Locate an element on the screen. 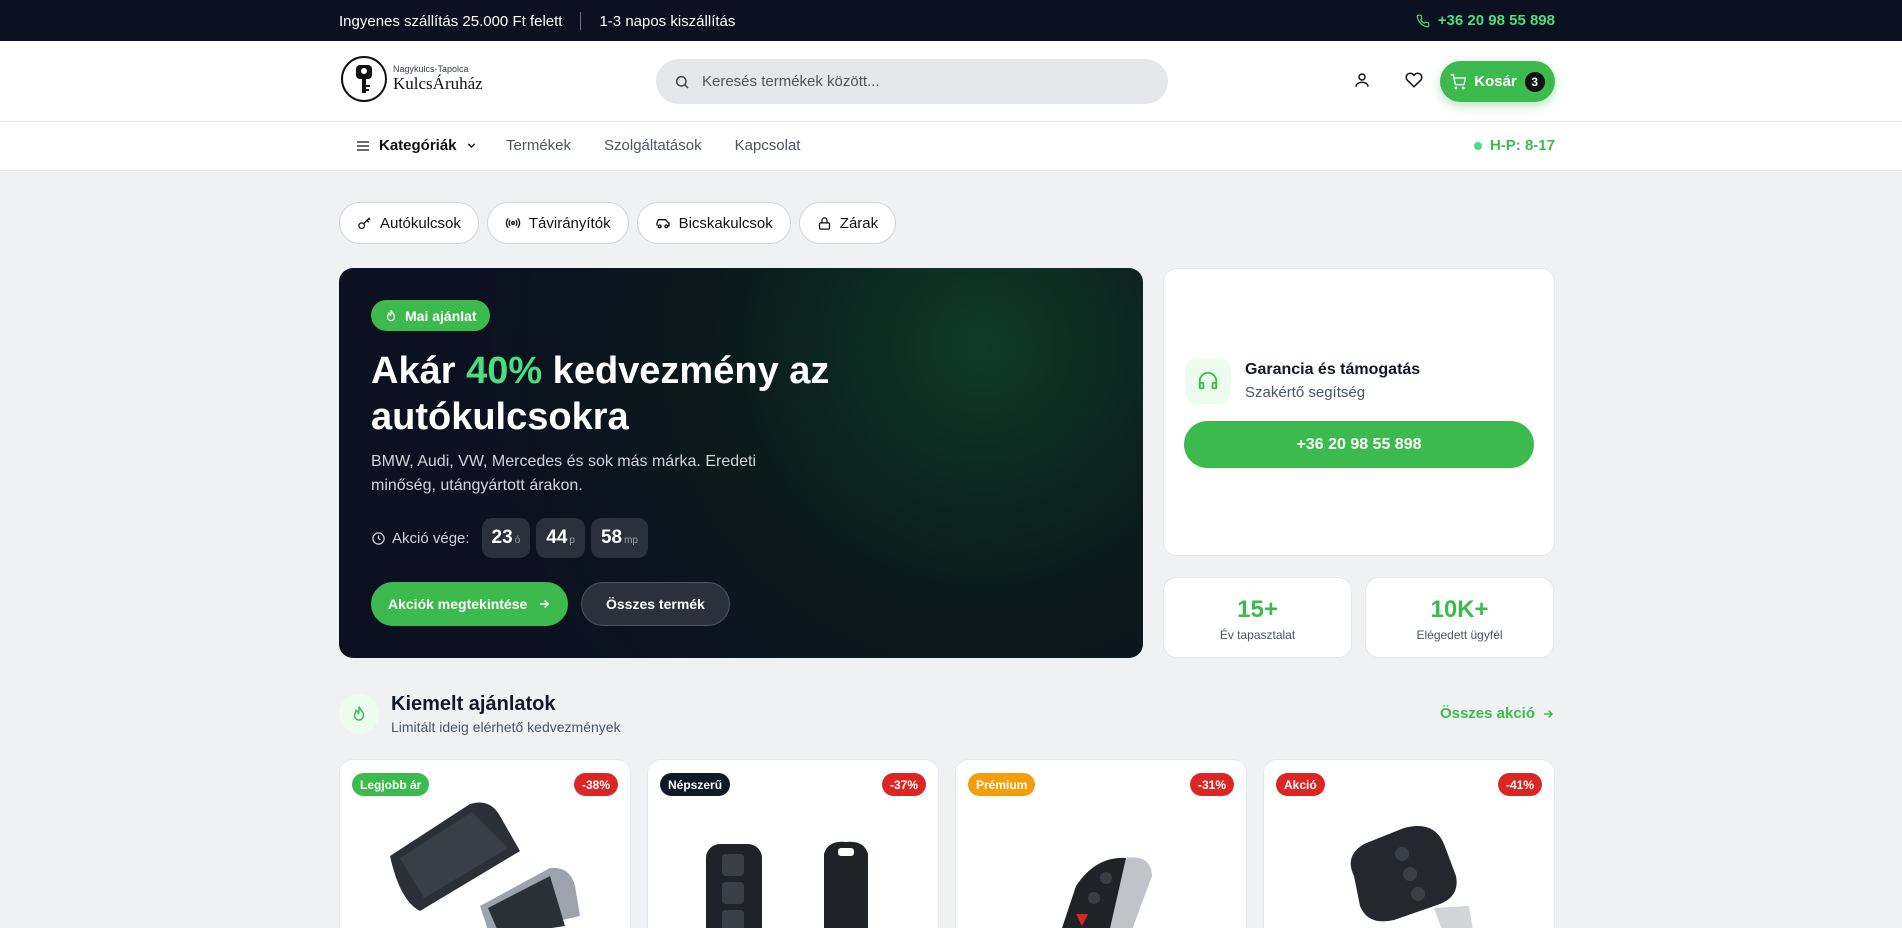 The width and height of the screenshot is (1902, 928). countdown-value: 58 is located at coordinates (611, 537).